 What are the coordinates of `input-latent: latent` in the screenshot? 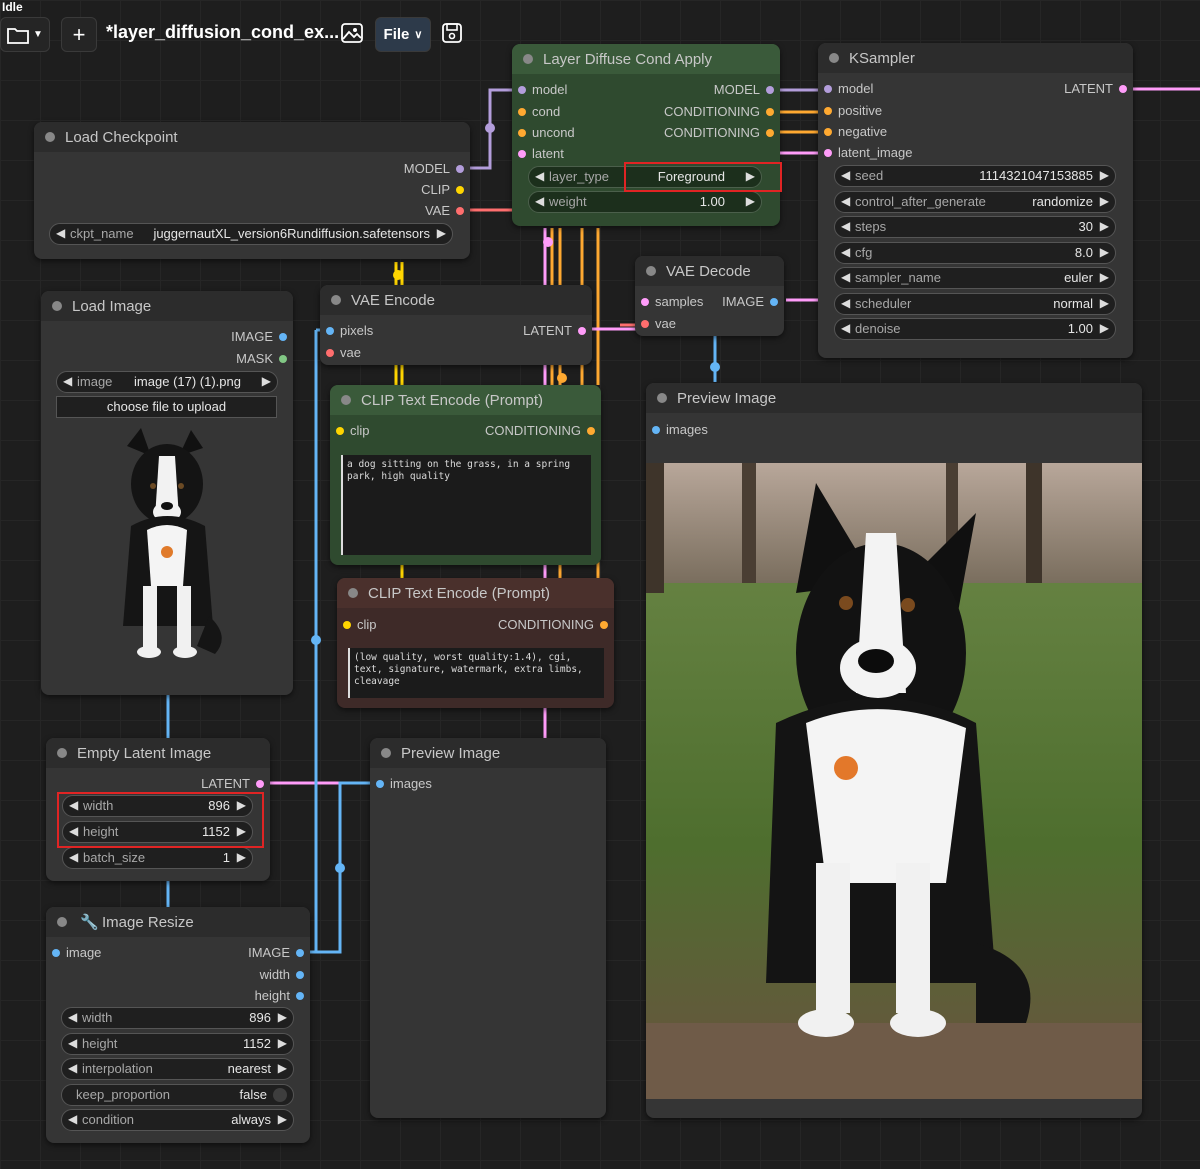 It's located at (541, 154).